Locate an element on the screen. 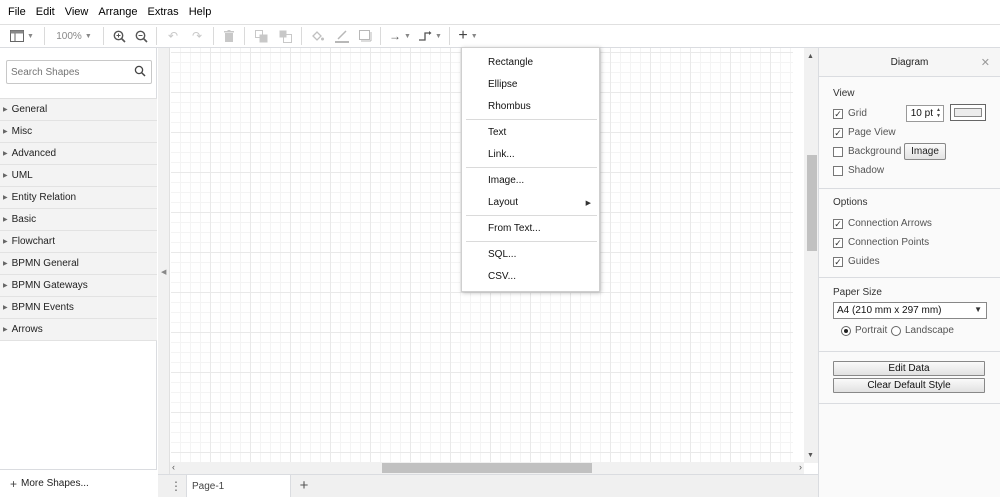  clear-default-style-button: Clear Default Style is located at coordinates (909, 385).